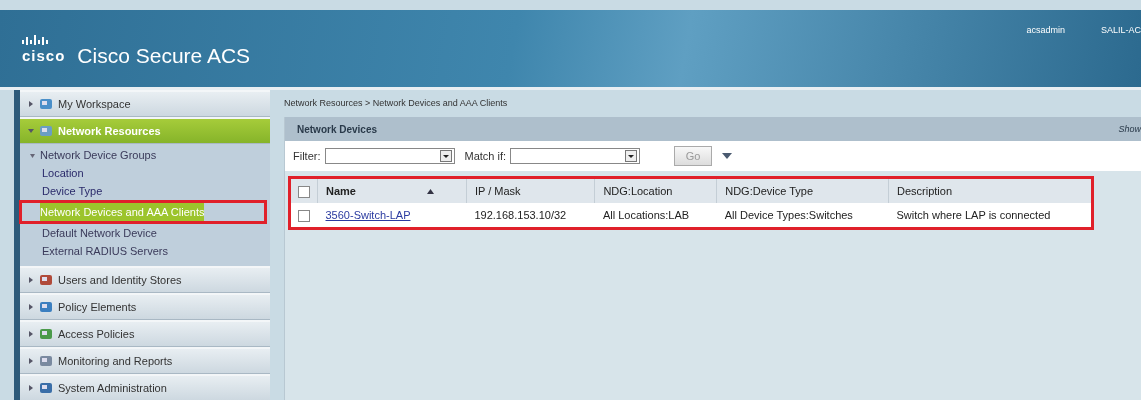  What do you see at coordinates (646, 215) in the screenshot?
I see `table-cell: All Locations:LAB` at bounding box center [646, 215].